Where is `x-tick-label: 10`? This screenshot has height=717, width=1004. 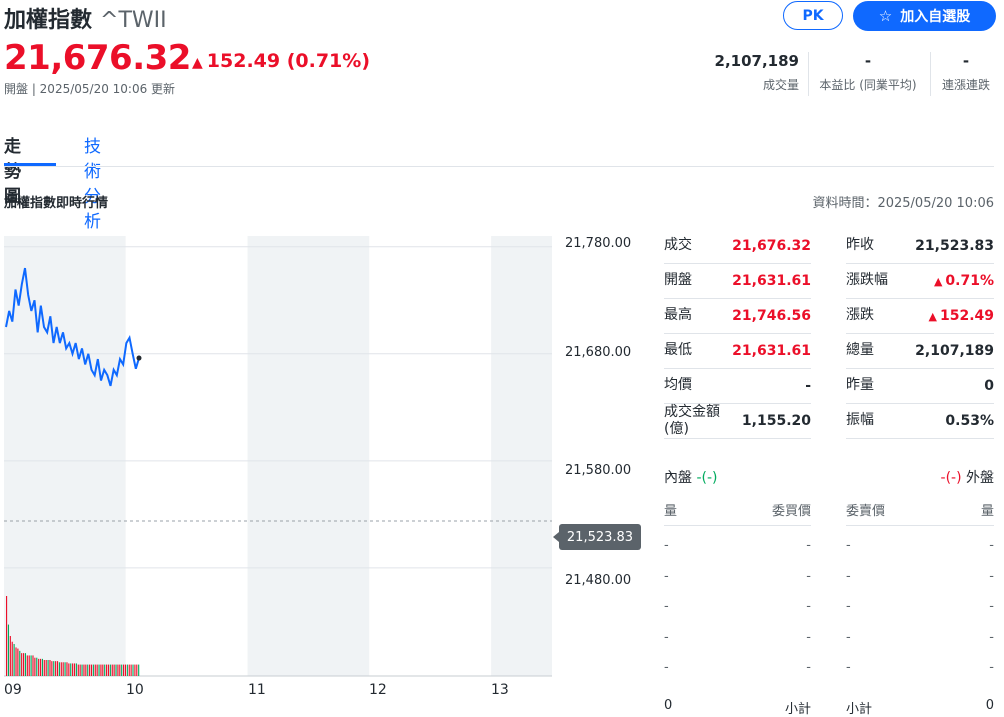 x-tick-label: 10 is located at coordinates (135, 690).